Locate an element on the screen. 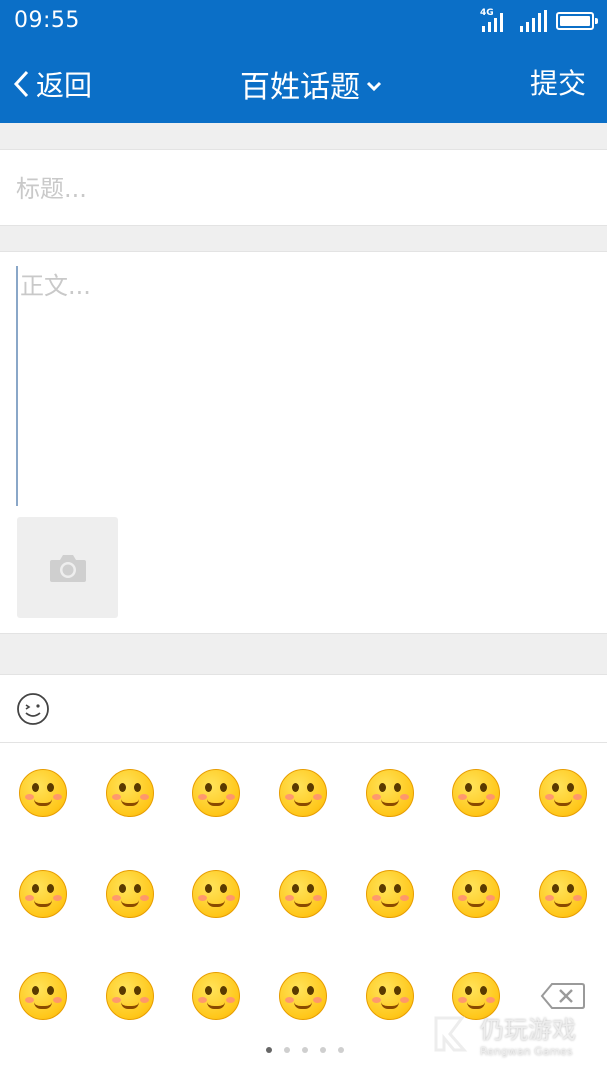 The width and height of the screenshot is (607, 1080). signal-4g-icon is located at coordinates (492, 22).